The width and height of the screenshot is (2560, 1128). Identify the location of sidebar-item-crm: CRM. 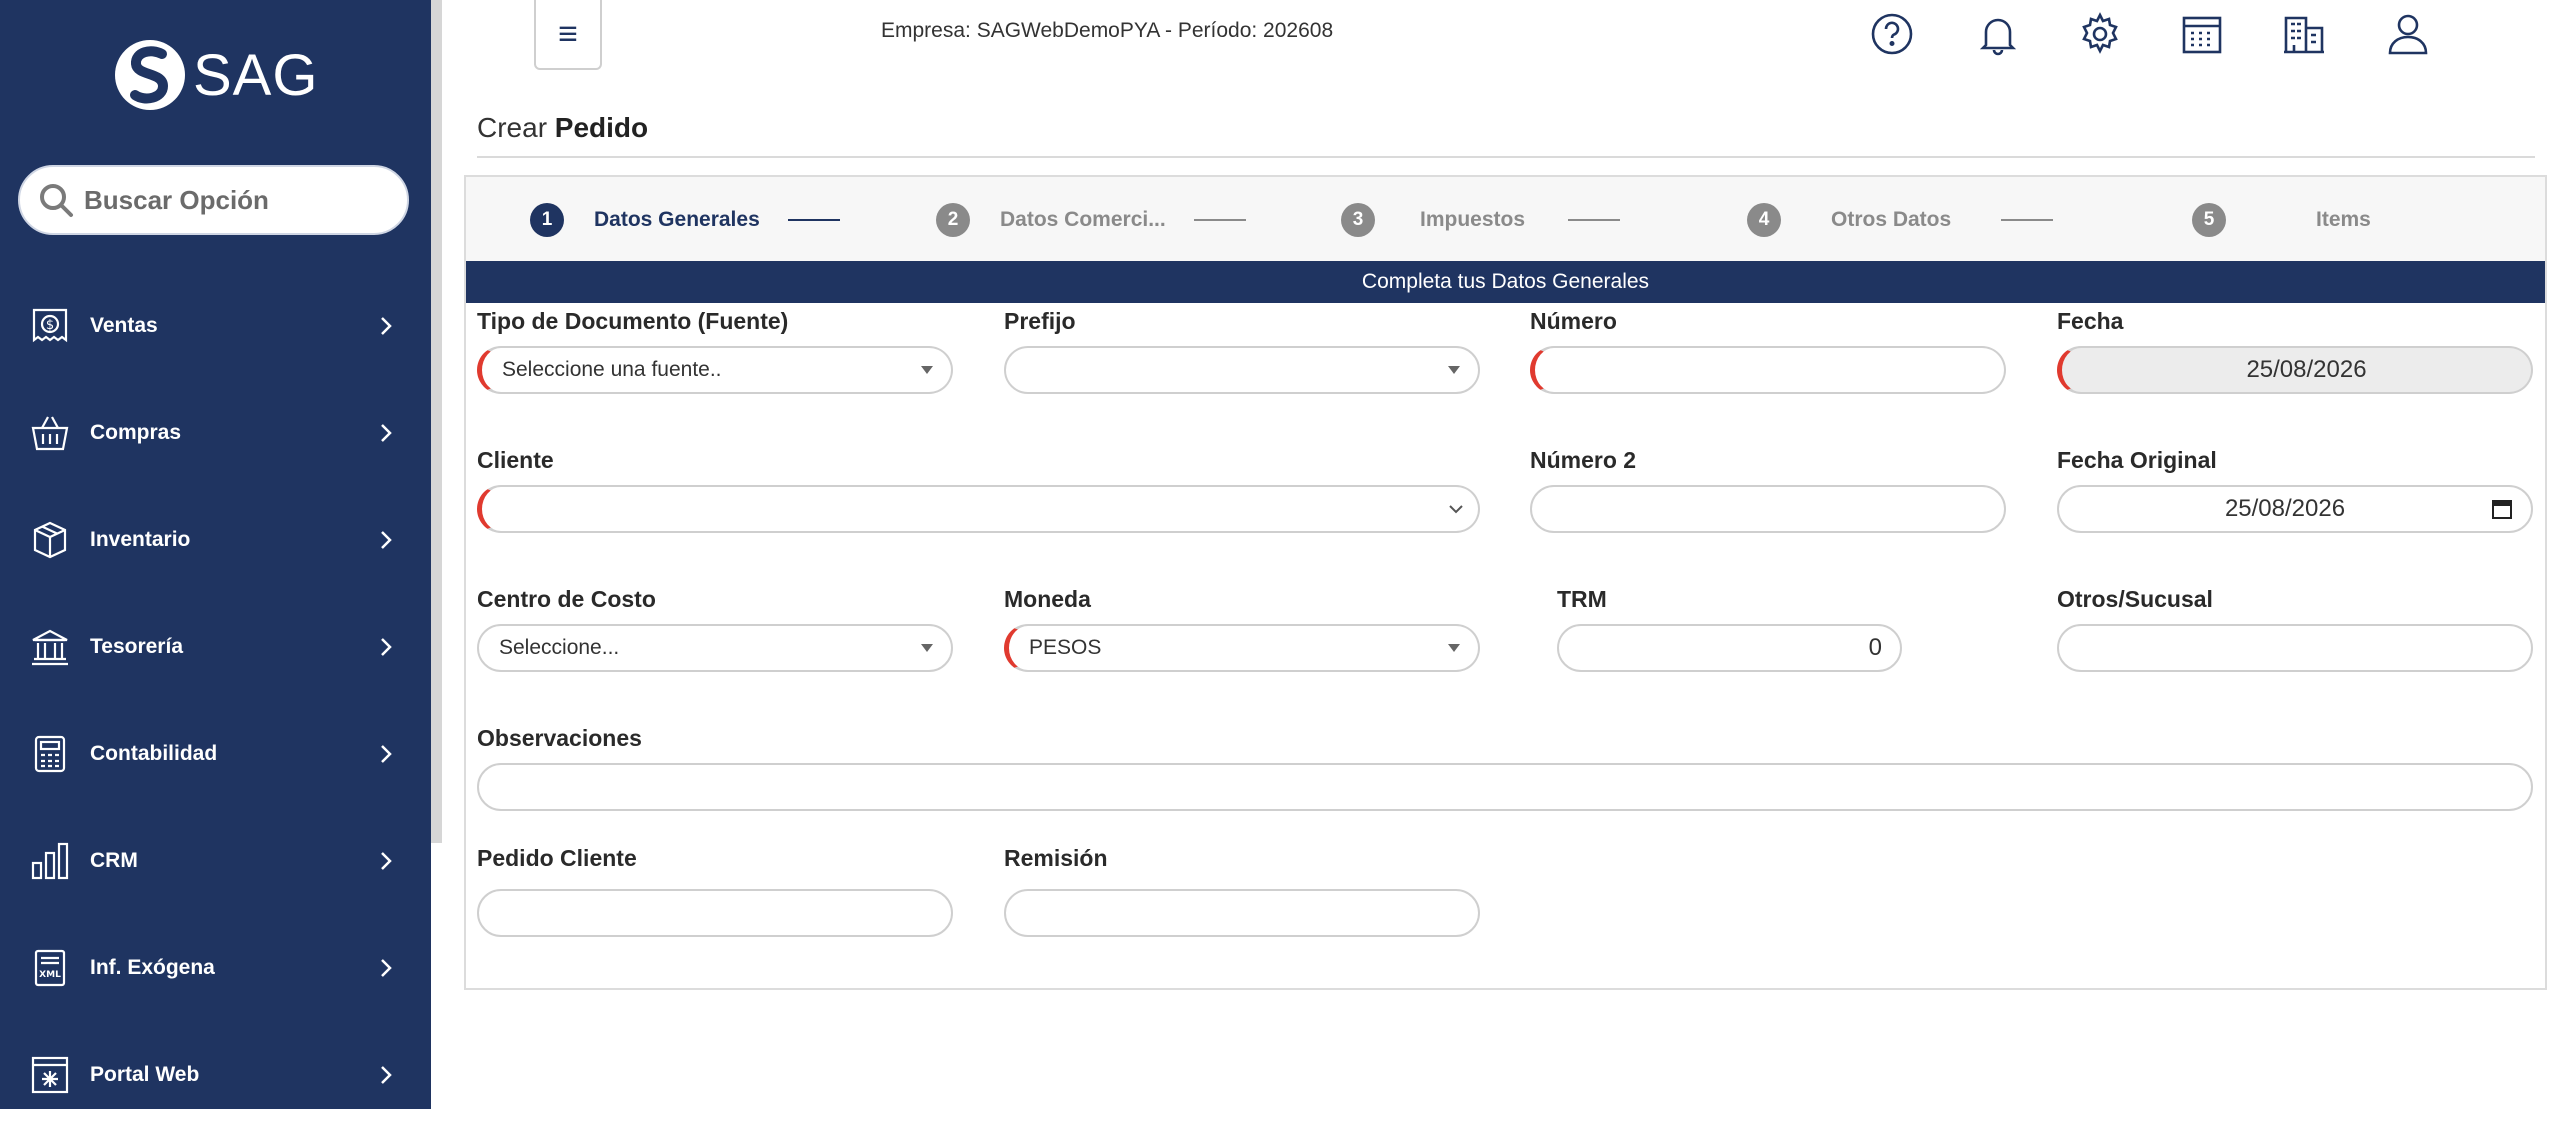
(215, 860).